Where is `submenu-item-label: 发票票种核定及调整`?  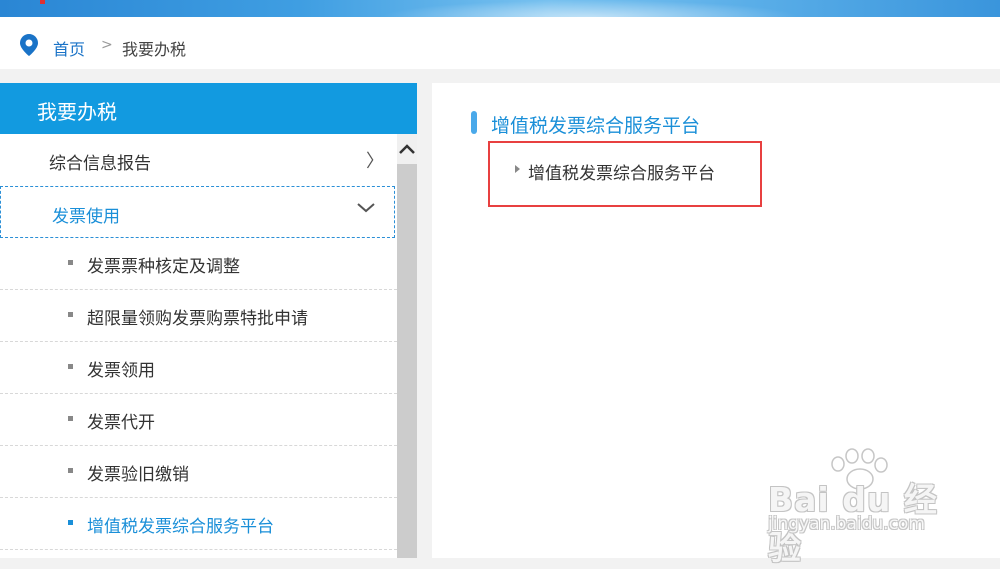
submenu-item-label: 发票票种核定及调整 is located at coordinates (163, 267).